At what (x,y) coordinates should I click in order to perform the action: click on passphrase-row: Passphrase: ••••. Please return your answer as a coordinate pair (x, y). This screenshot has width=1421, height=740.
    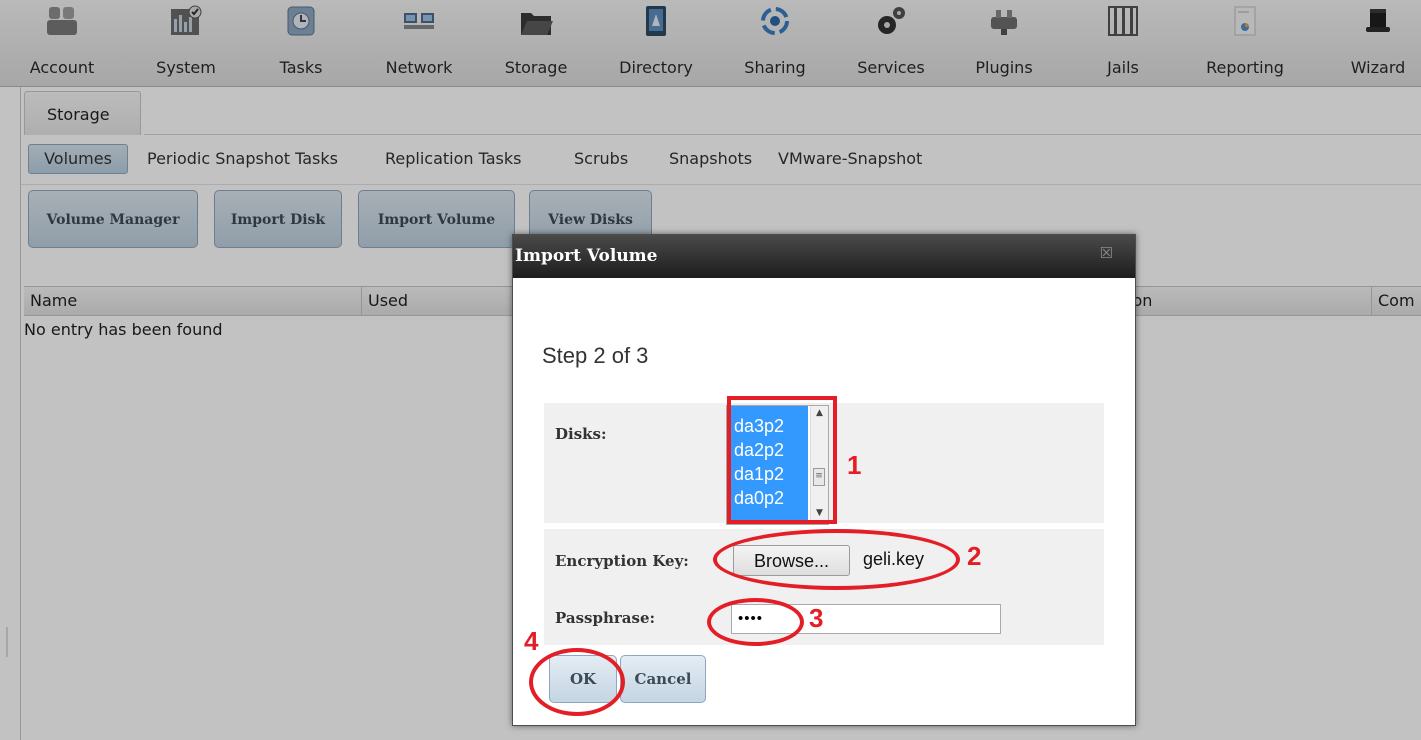
    Looking at the image, I should click on (824, 618).